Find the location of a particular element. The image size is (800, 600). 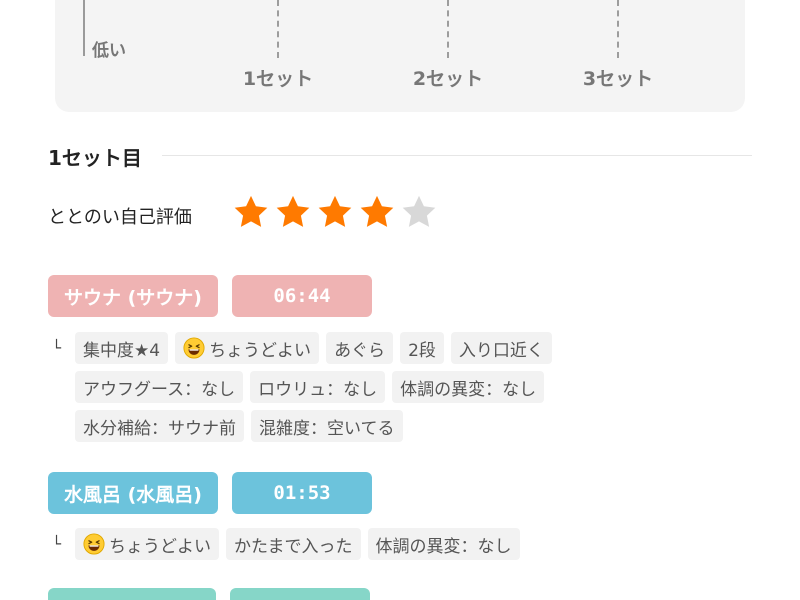

condition-tag: アウフグース：なし is located at coordinates (159, 387).